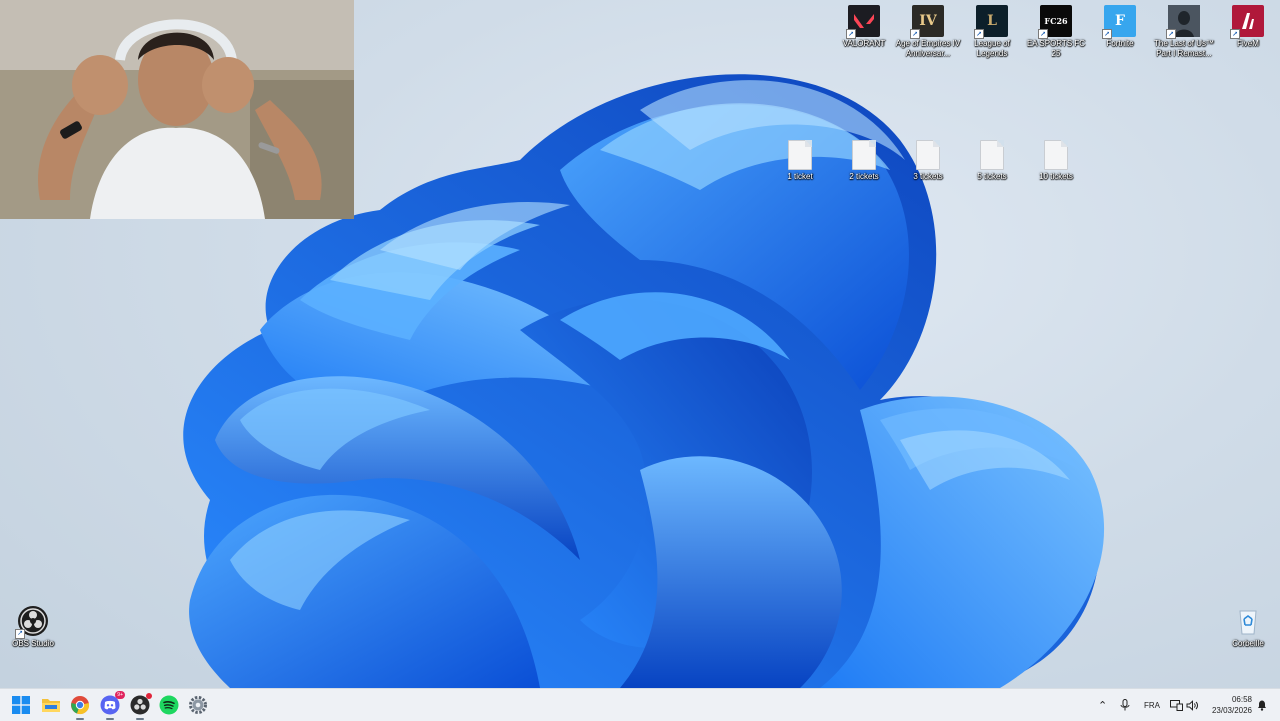 The image size is (1280, 721). What do you see at coordinates (863, 22) in the screenshot?
I see `valorant-icon: ↗` at bounding box center [863, 22].